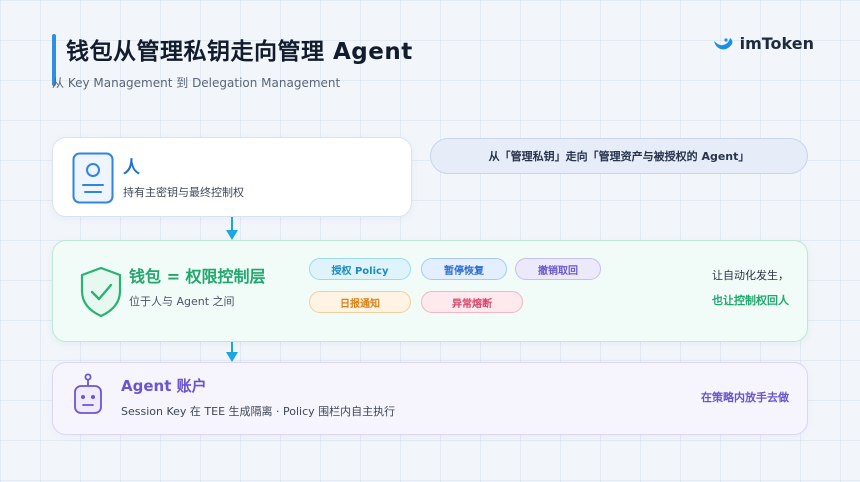  I want to click on agent-title: Agent 账户, so click(164, 386).